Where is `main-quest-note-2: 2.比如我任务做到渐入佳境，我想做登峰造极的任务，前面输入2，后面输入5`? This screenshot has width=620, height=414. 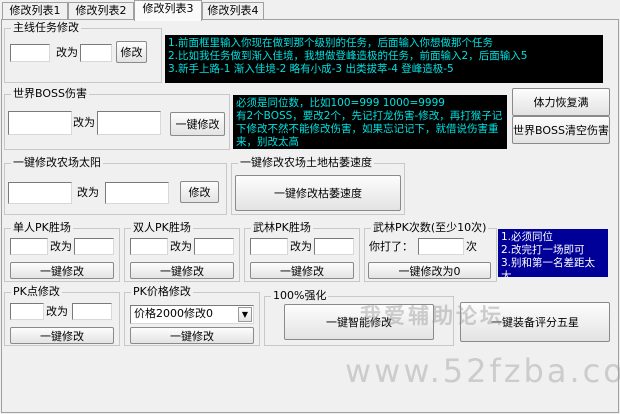
main-quest-note-2: 2.比如我任务做到渐入佳境，我想做登峰造极的任务，前面输入2，后面输入5 is located at coordinates (348, 56).